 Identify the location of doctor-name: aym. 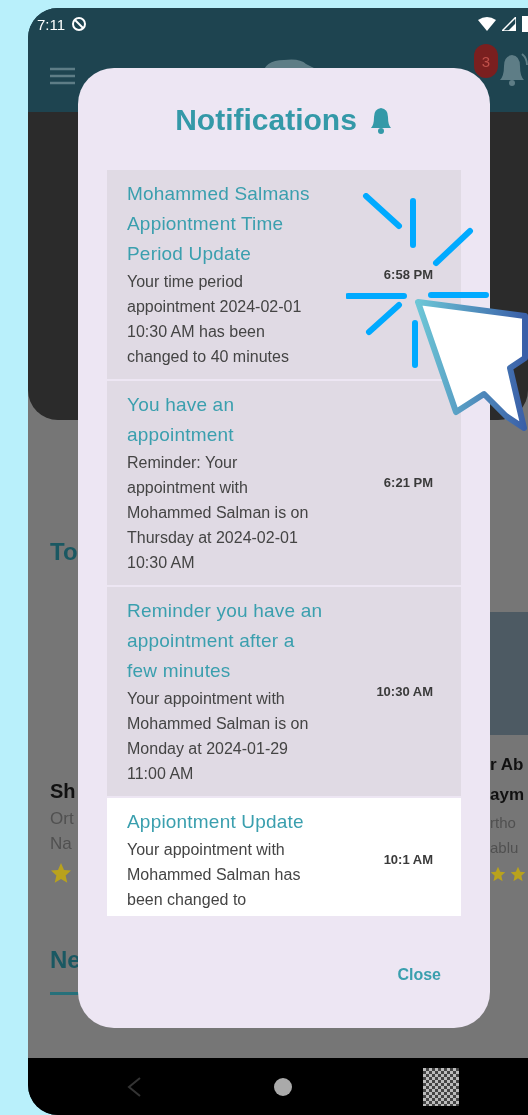
(508, 795).